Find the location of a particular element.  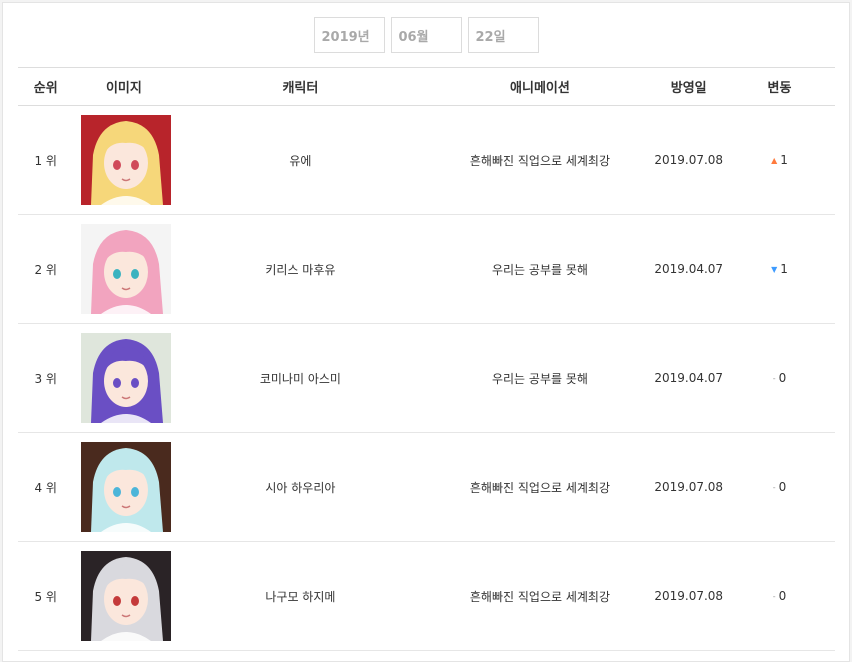

year-select: 2019년 is located at coordinates (349, 35).